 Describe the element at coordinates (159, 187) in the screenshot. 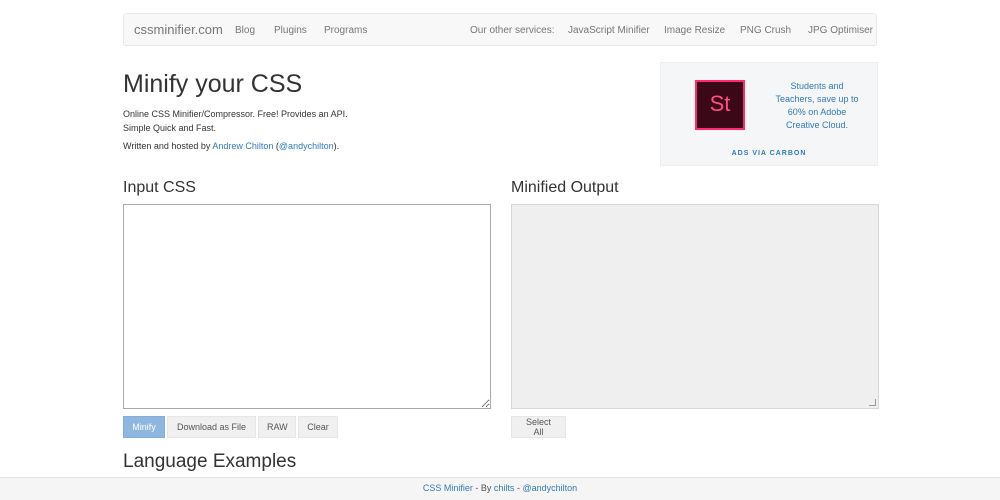

I see `input-css-heading: Input CSS` at that location.